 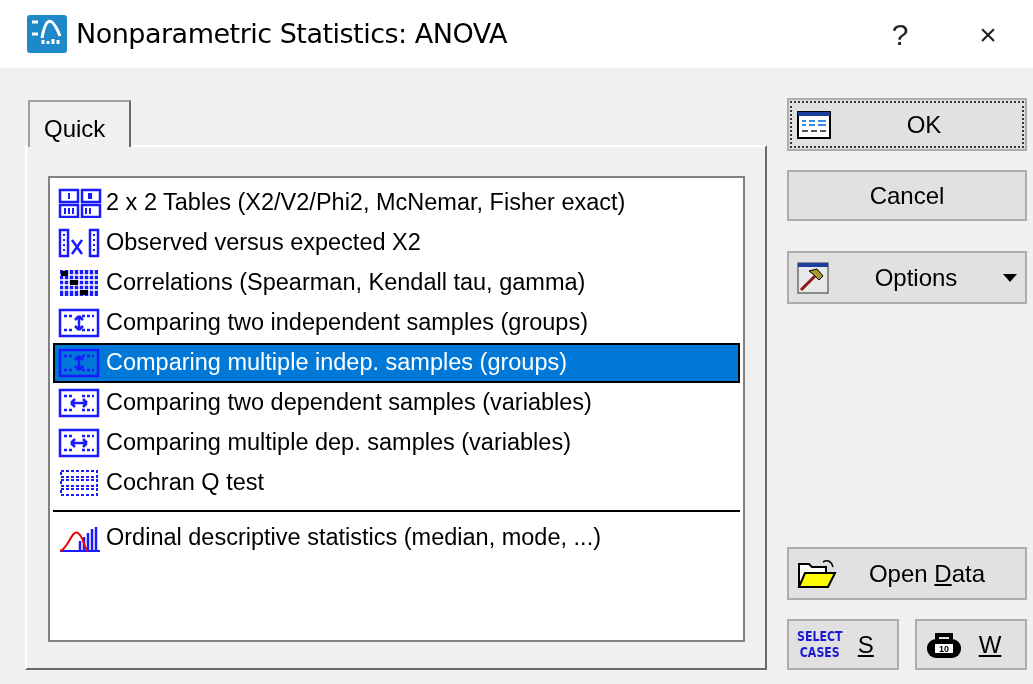 What do you see at coordinates (817, 573) in the screenshot?
I see `folder-icon` at bounding box center [817, 573].